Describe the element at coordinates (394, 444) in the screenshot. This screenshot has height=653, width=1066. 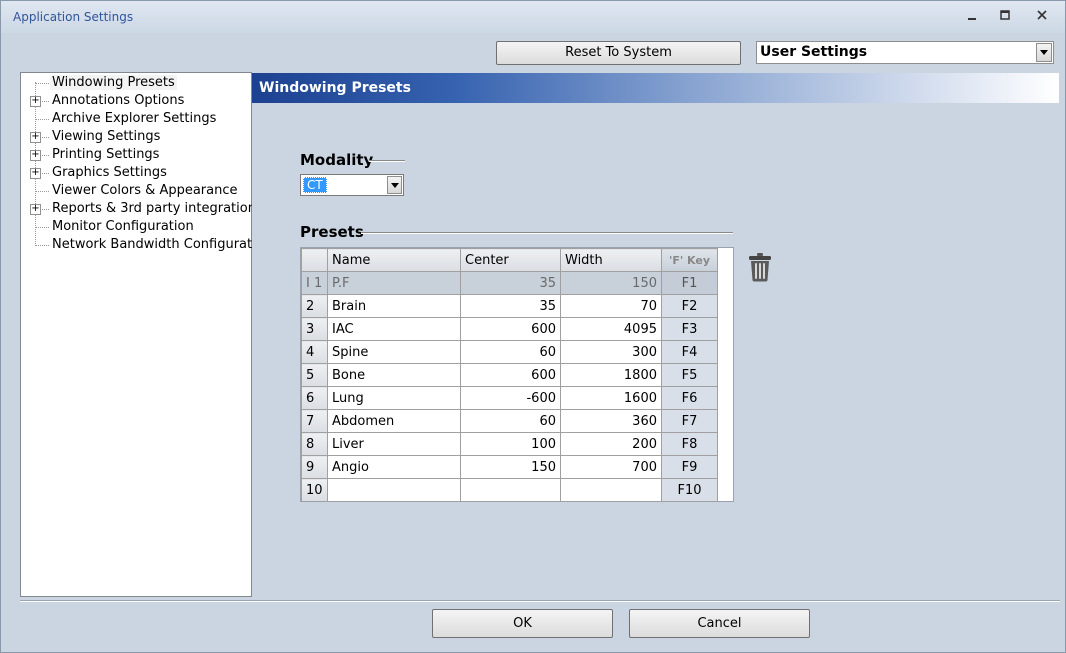
I see `cell-name: Liver` at that location.